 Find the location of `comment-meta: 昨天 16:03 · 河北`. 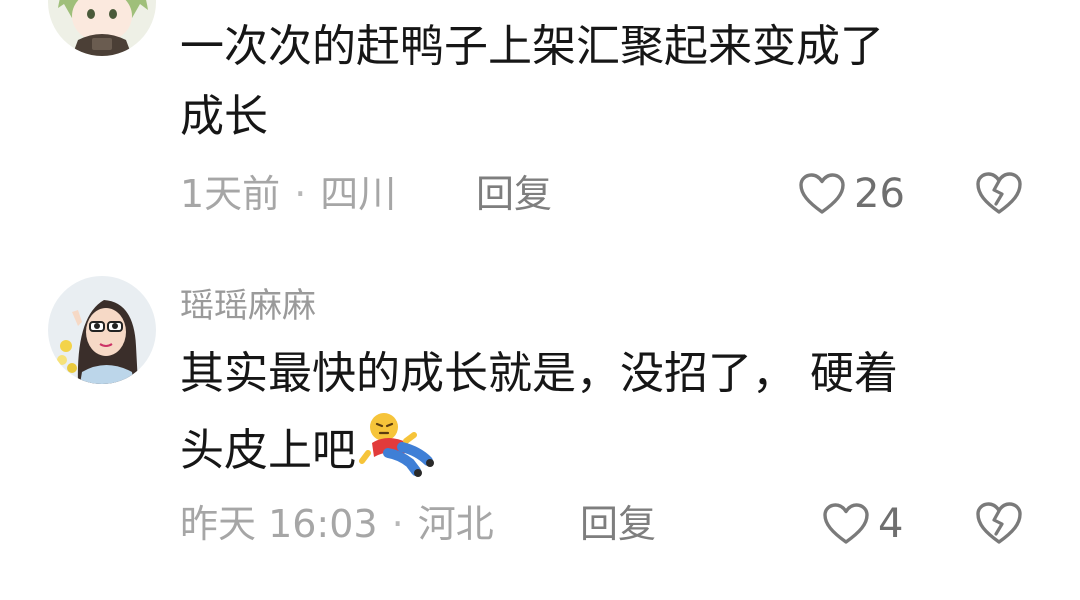

comment-meta: 昨天 16:03 · 河北 is located at coordinates (337, 524).